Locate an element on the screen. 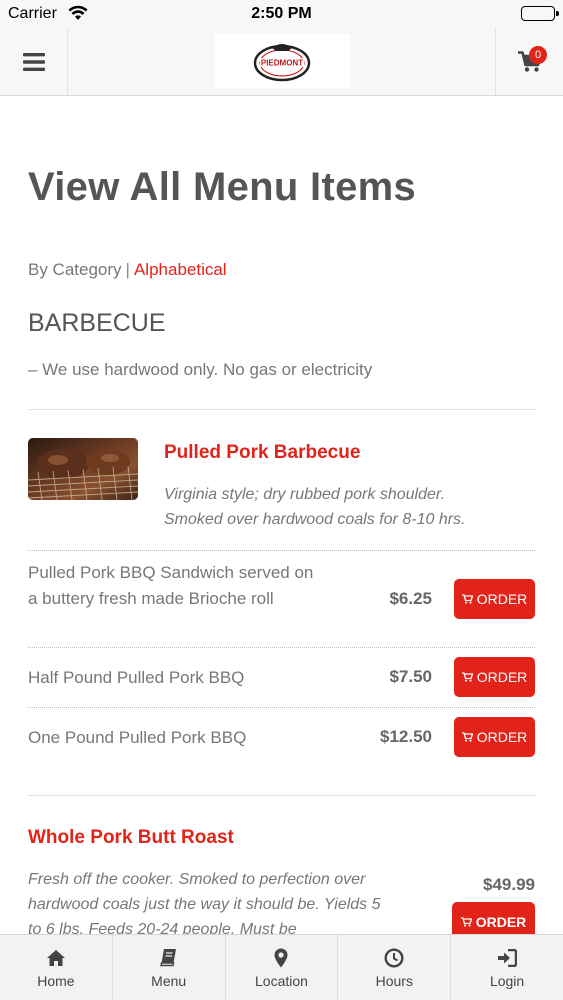 The image size is (563, 1000). item-price: $49.99 is located at coordinates (509, 884).